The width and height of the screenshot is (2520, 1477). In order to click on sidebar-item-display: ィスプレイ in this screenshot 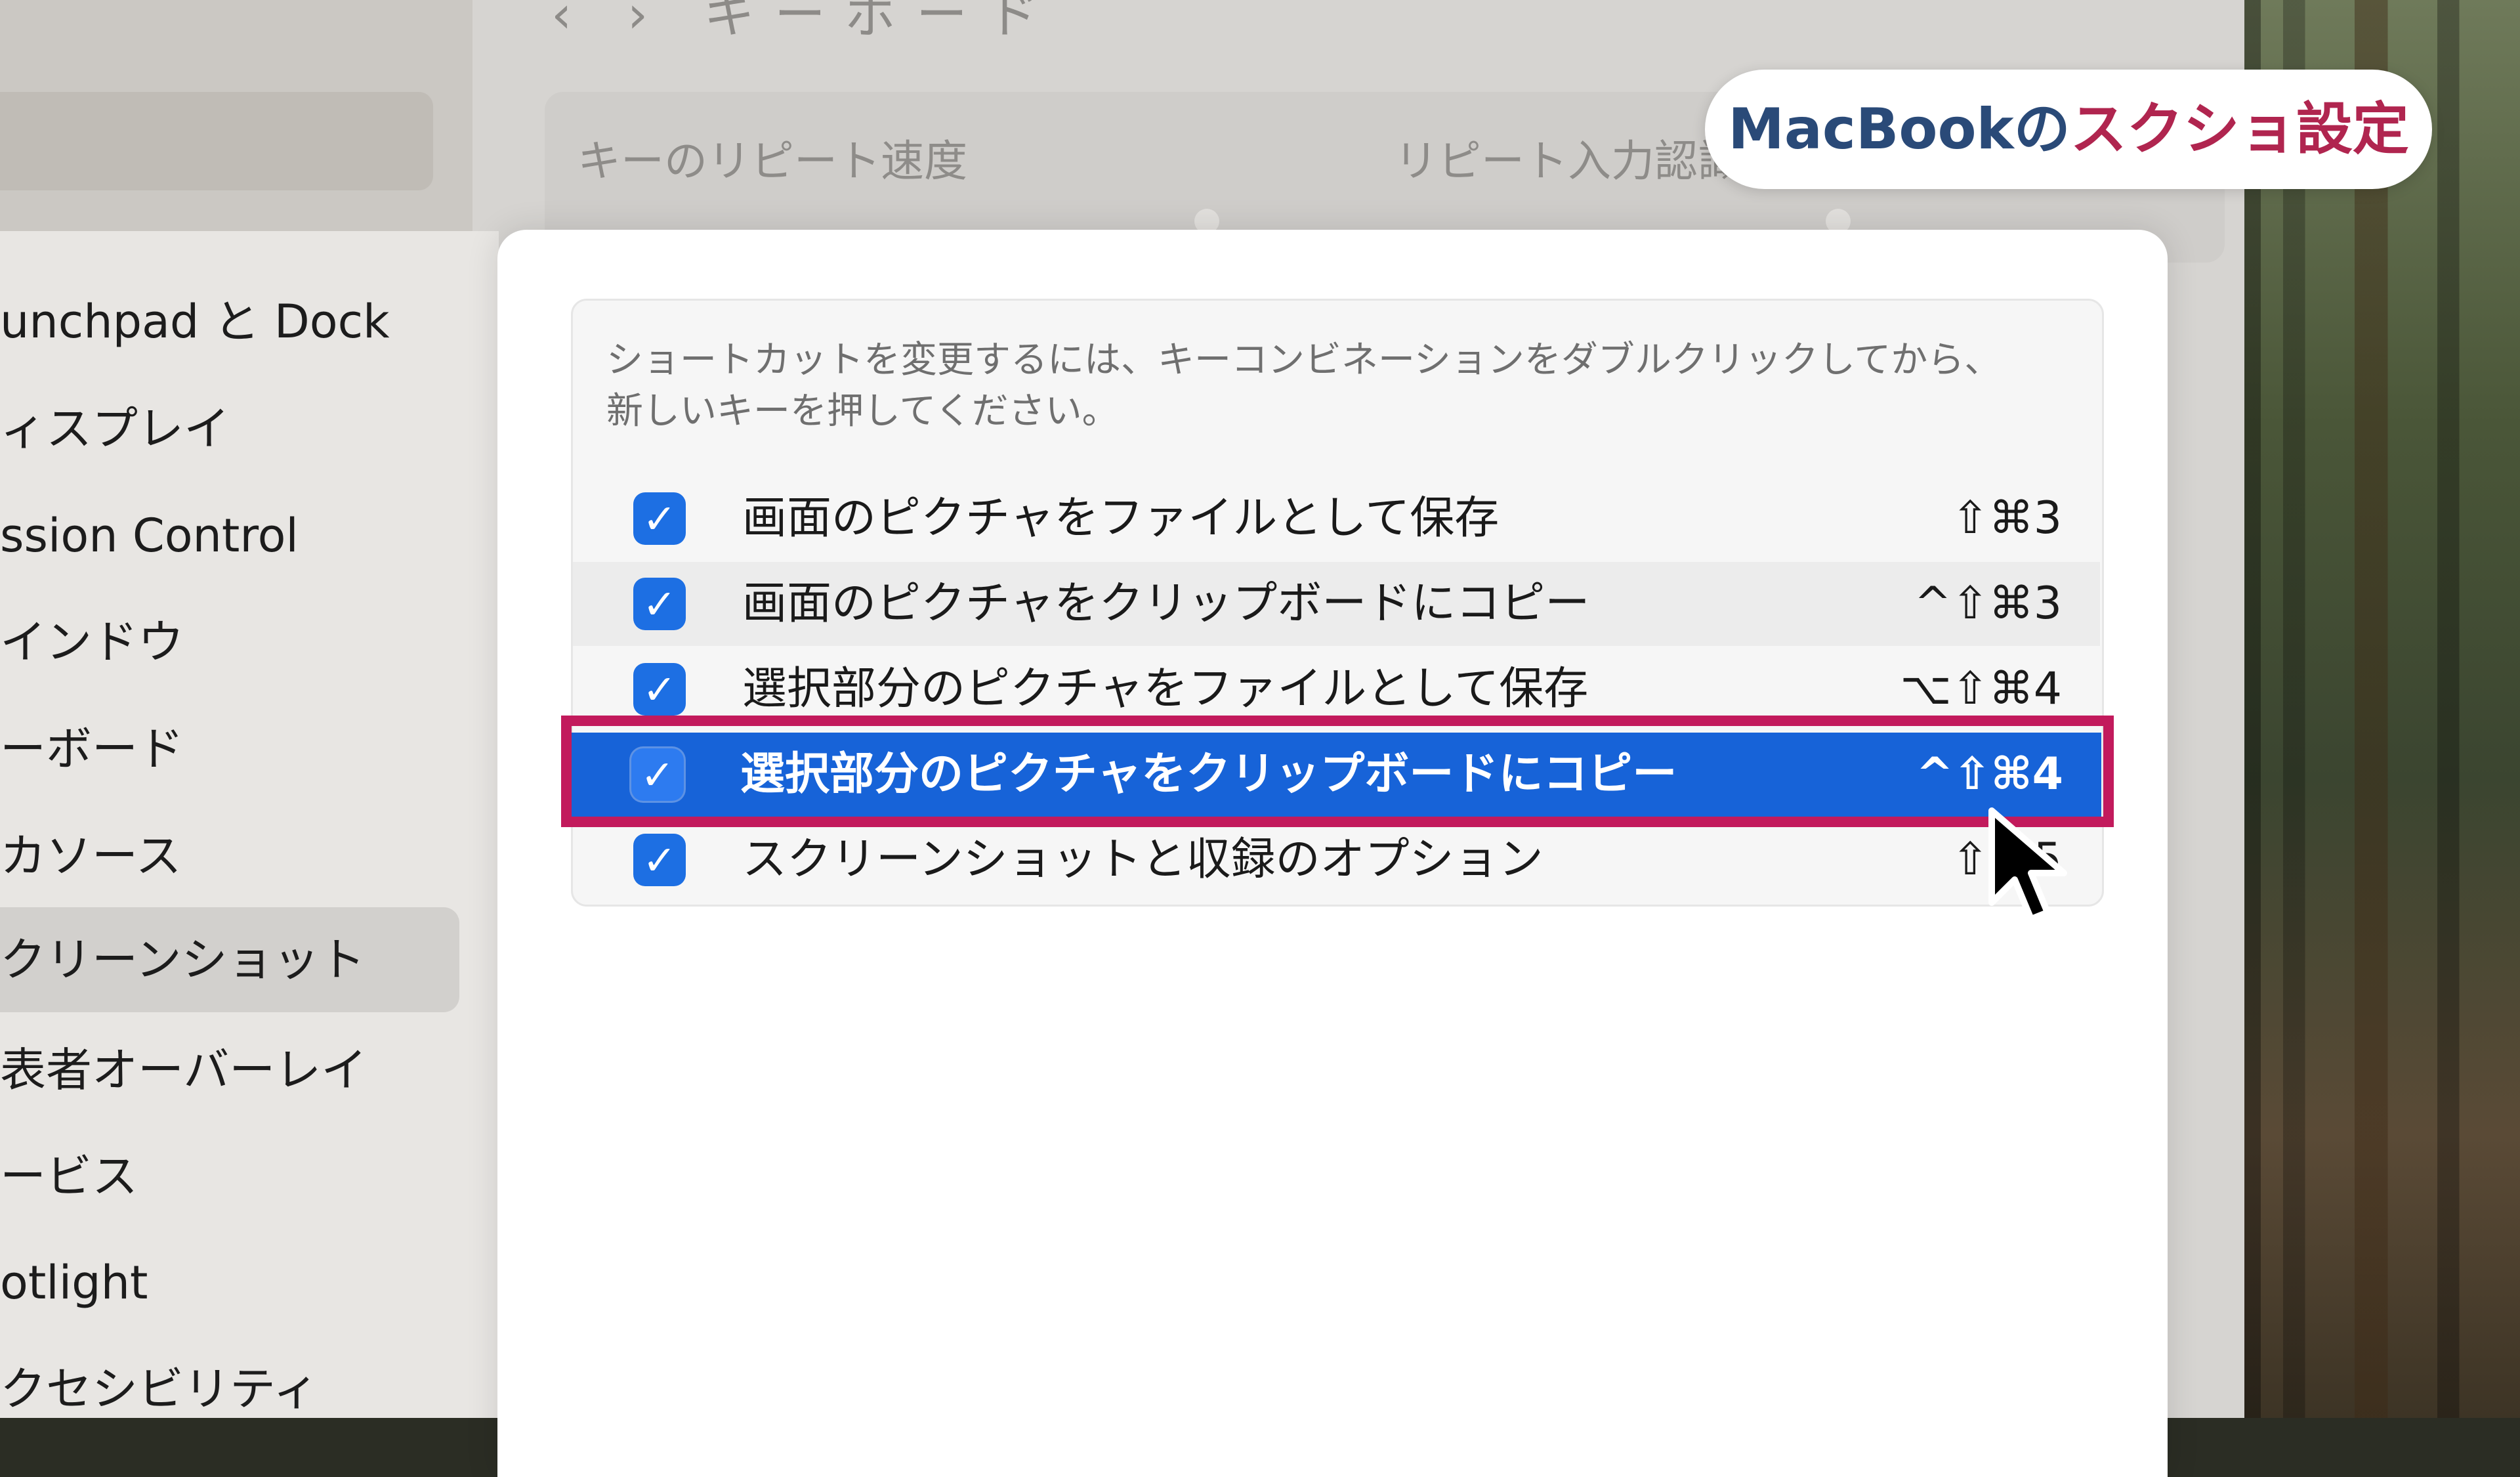, I will do `click(229, 428)`.